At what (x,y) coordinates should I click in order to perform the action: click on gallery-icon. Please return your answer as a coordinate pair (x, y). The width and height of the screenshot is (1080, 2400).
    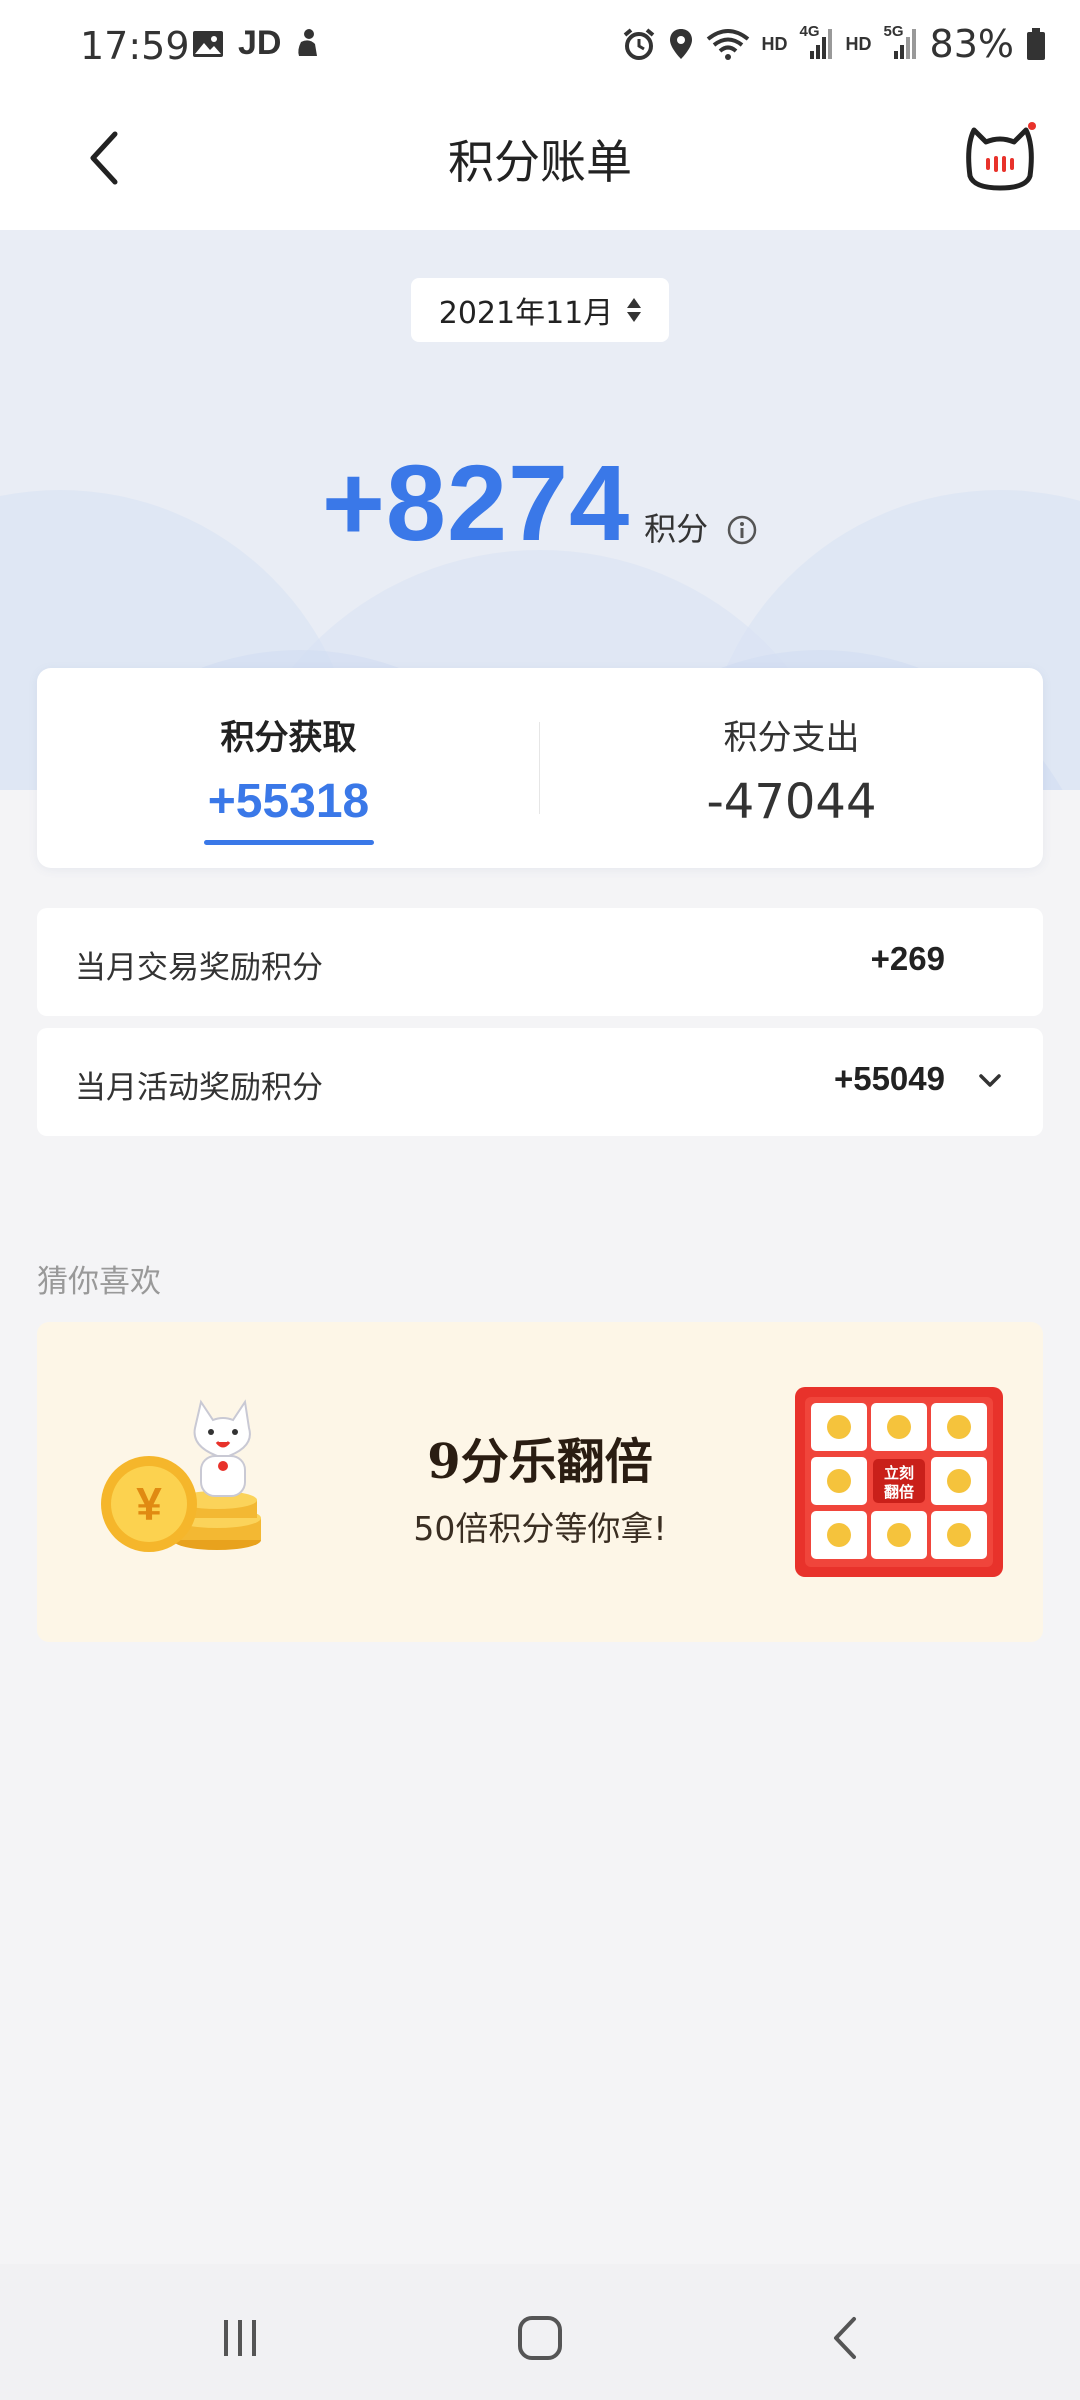
    Looking at the image, I should click on (208, 43).